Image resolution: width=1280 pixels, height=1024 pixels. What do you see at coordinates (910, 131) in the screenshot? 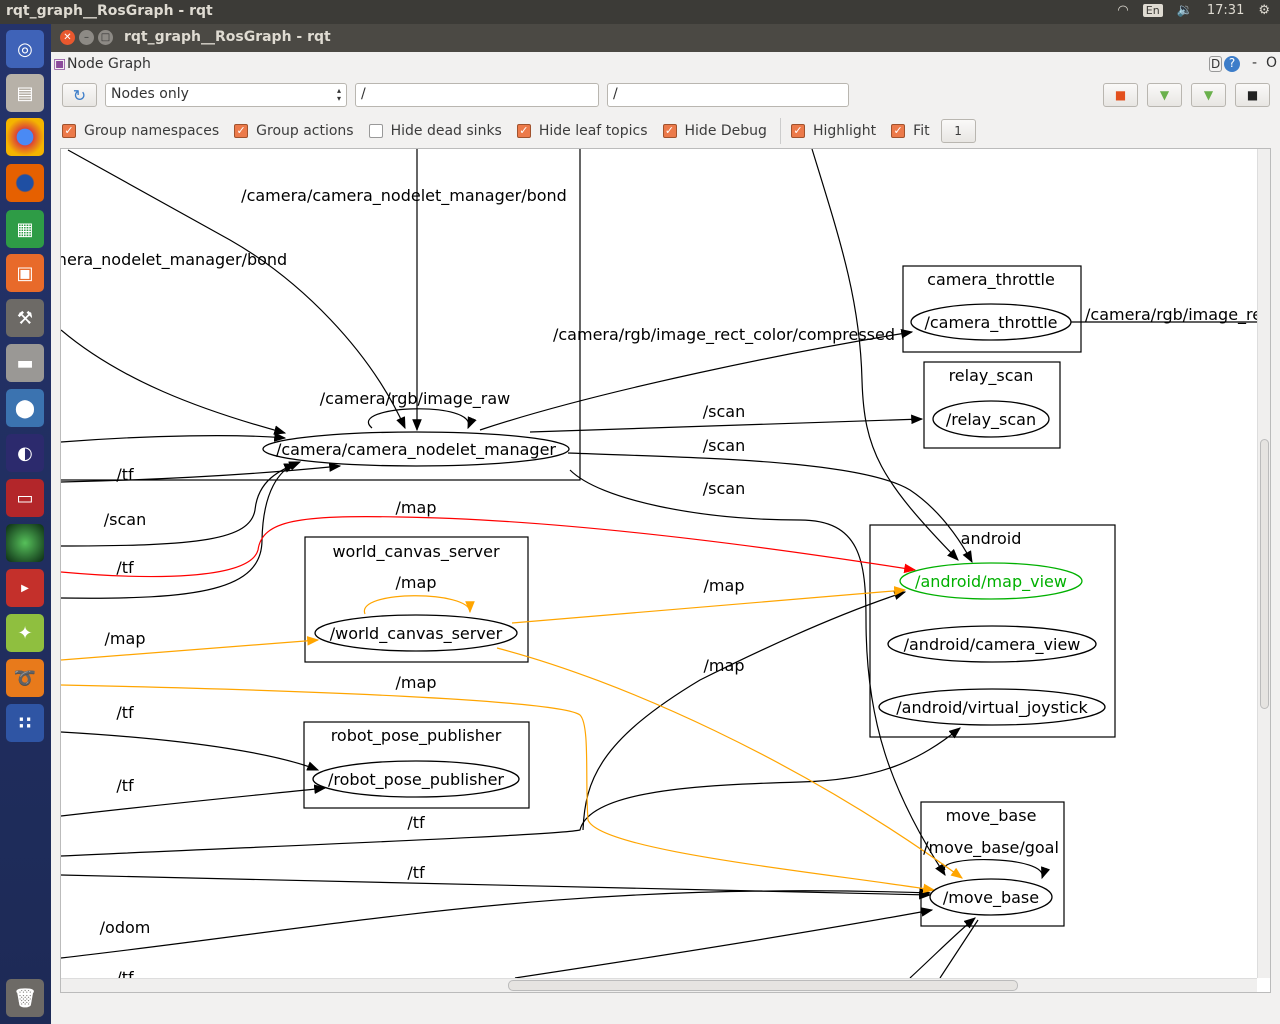
I see `option-fit: ✓ Fit` at bounding box center [910, 131].